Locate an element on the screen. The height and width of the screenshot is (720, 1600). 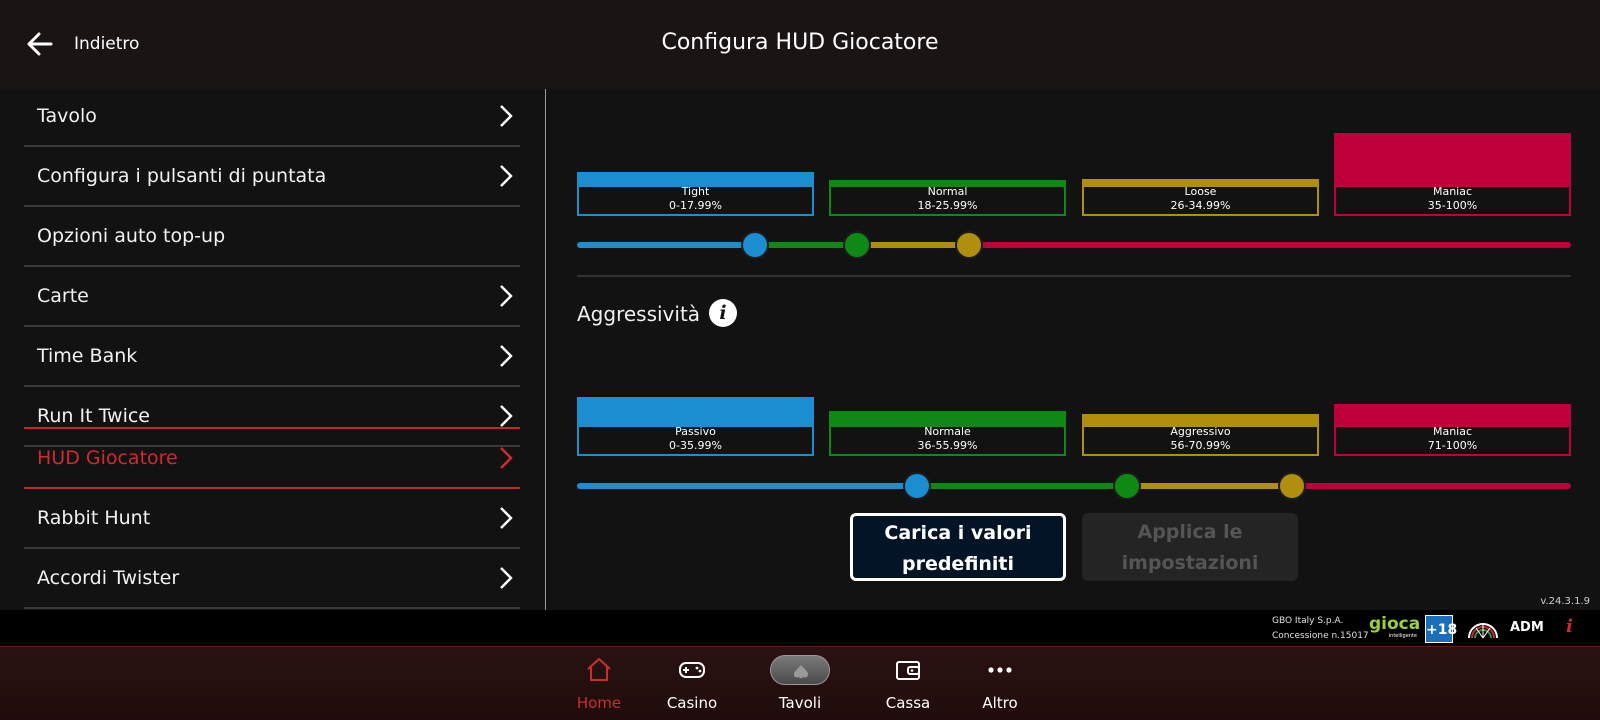
nav-label: Home is located at coordinates (599, 703).